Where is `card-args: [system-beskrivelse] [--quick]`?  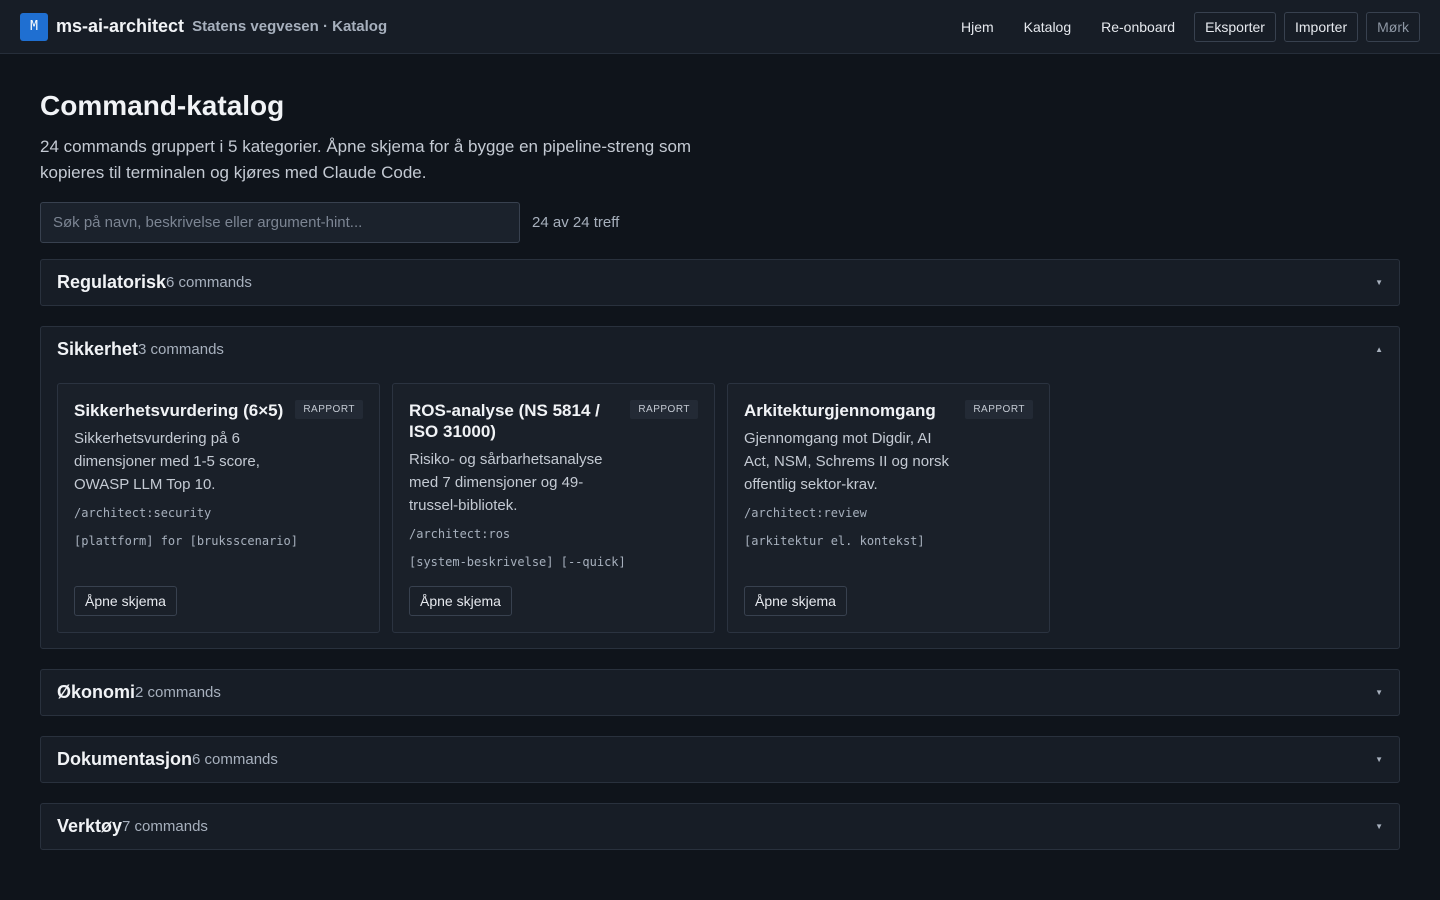 card-args: [system-beskrivelse] [--quick] is located at coordinates (517, 562).